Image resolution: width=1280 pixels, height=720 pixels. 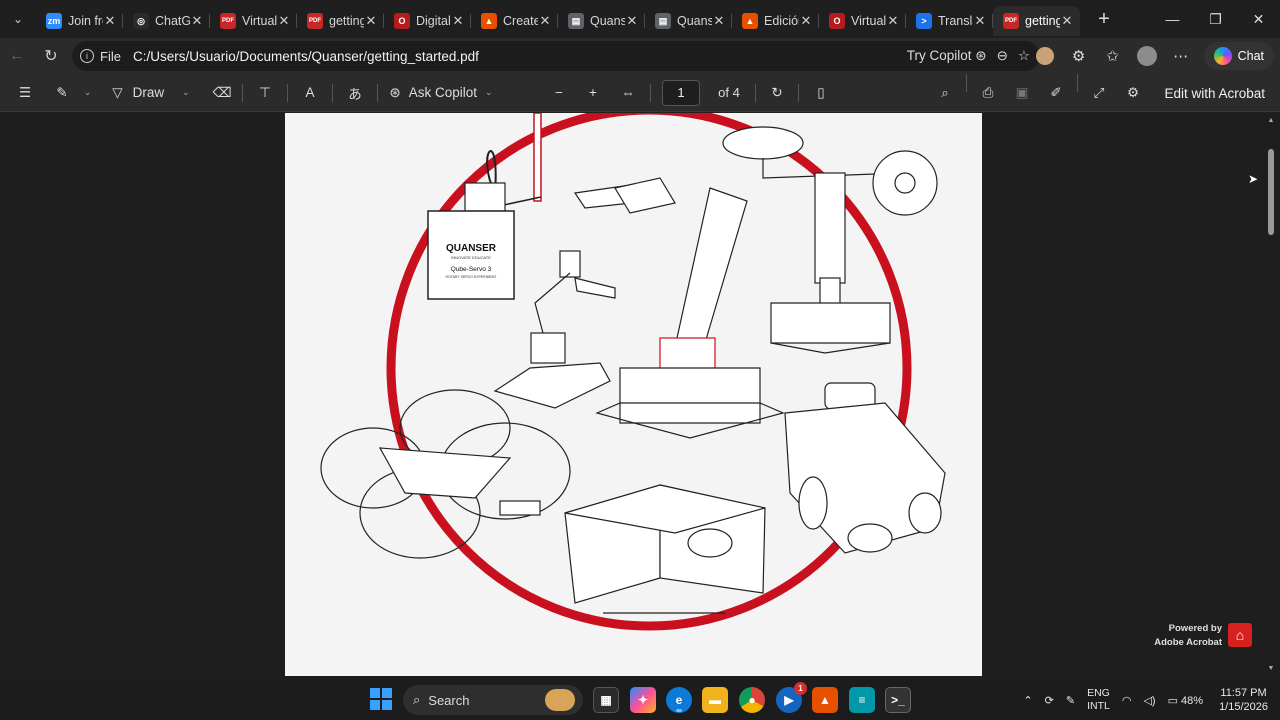 What do you see at coordinates (151, 93) in the screenshot?
I see `draw-button: ▽ Draw ⌄` at bounding box center [151, 93].